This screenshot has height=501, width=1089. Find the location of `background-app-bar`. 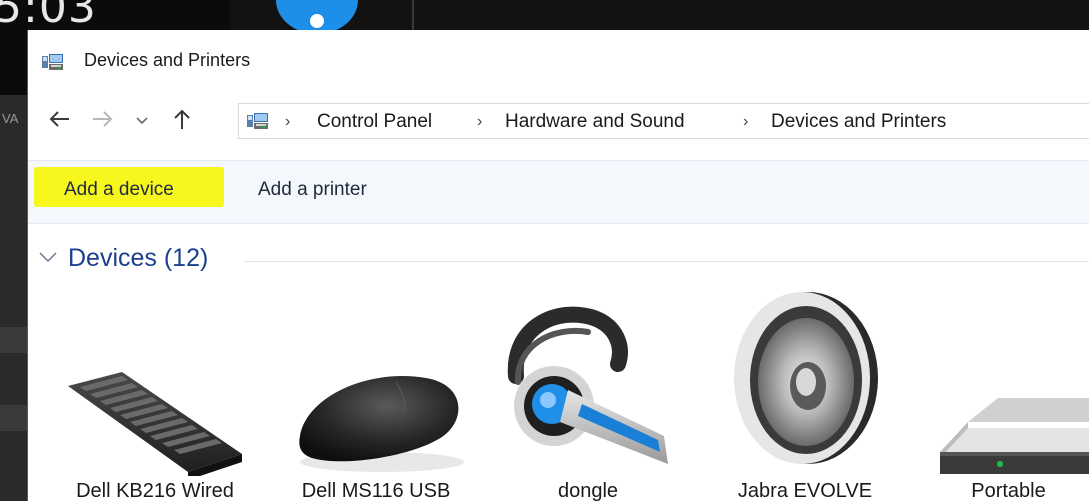

background-app-bar is located at coordinates (659, 15).